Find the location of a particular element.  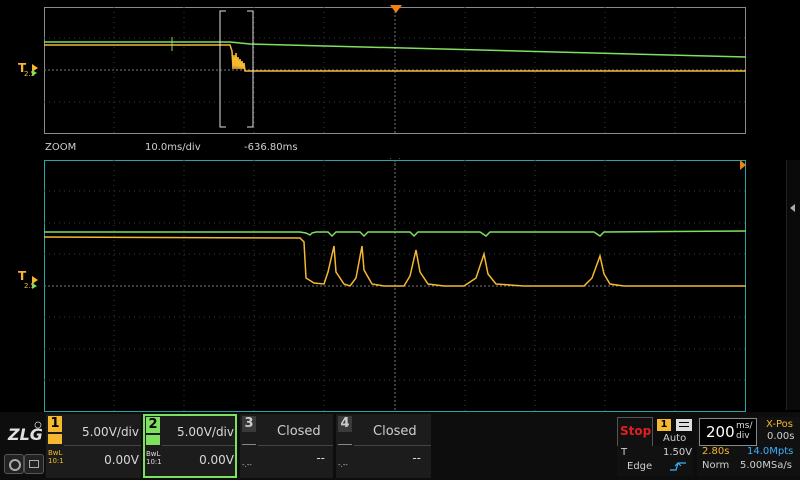

channel-4-offset: -- is located at coordinates (416, 458).